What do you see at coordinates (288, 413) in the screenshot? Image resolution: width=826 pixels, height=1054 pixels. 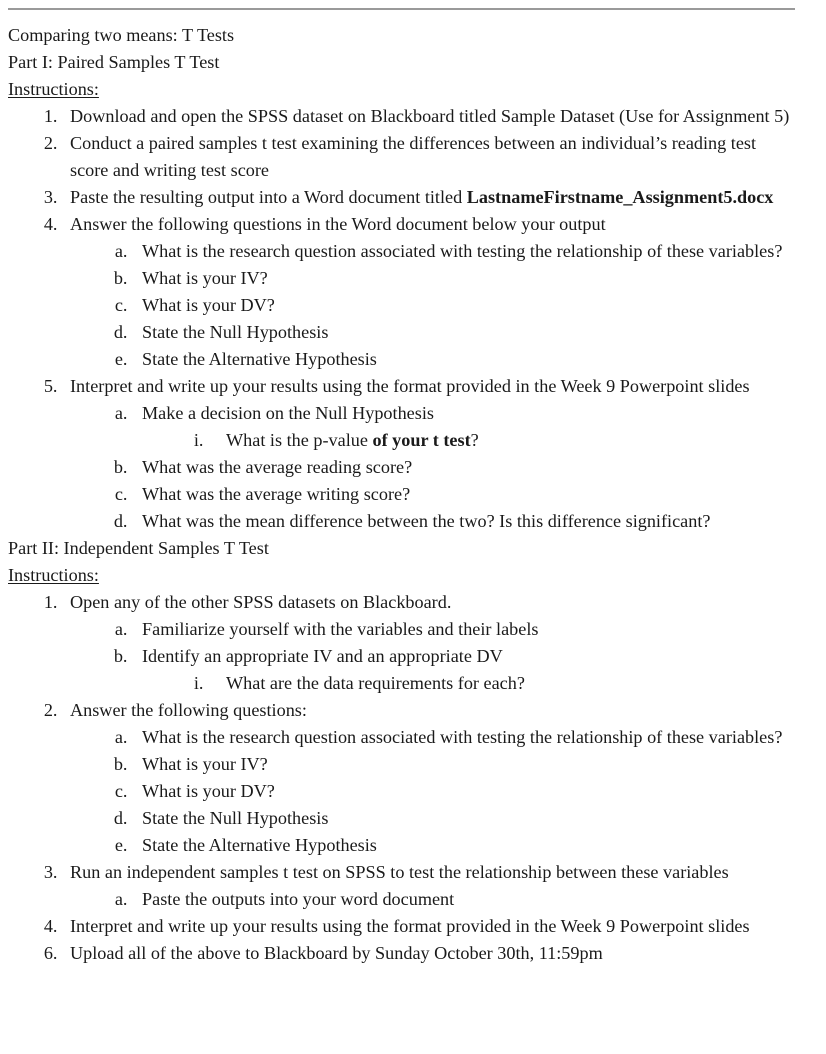 I see `list-item-text: Make a decision on the Null Hypothesis` at bounding box center [288, 413].